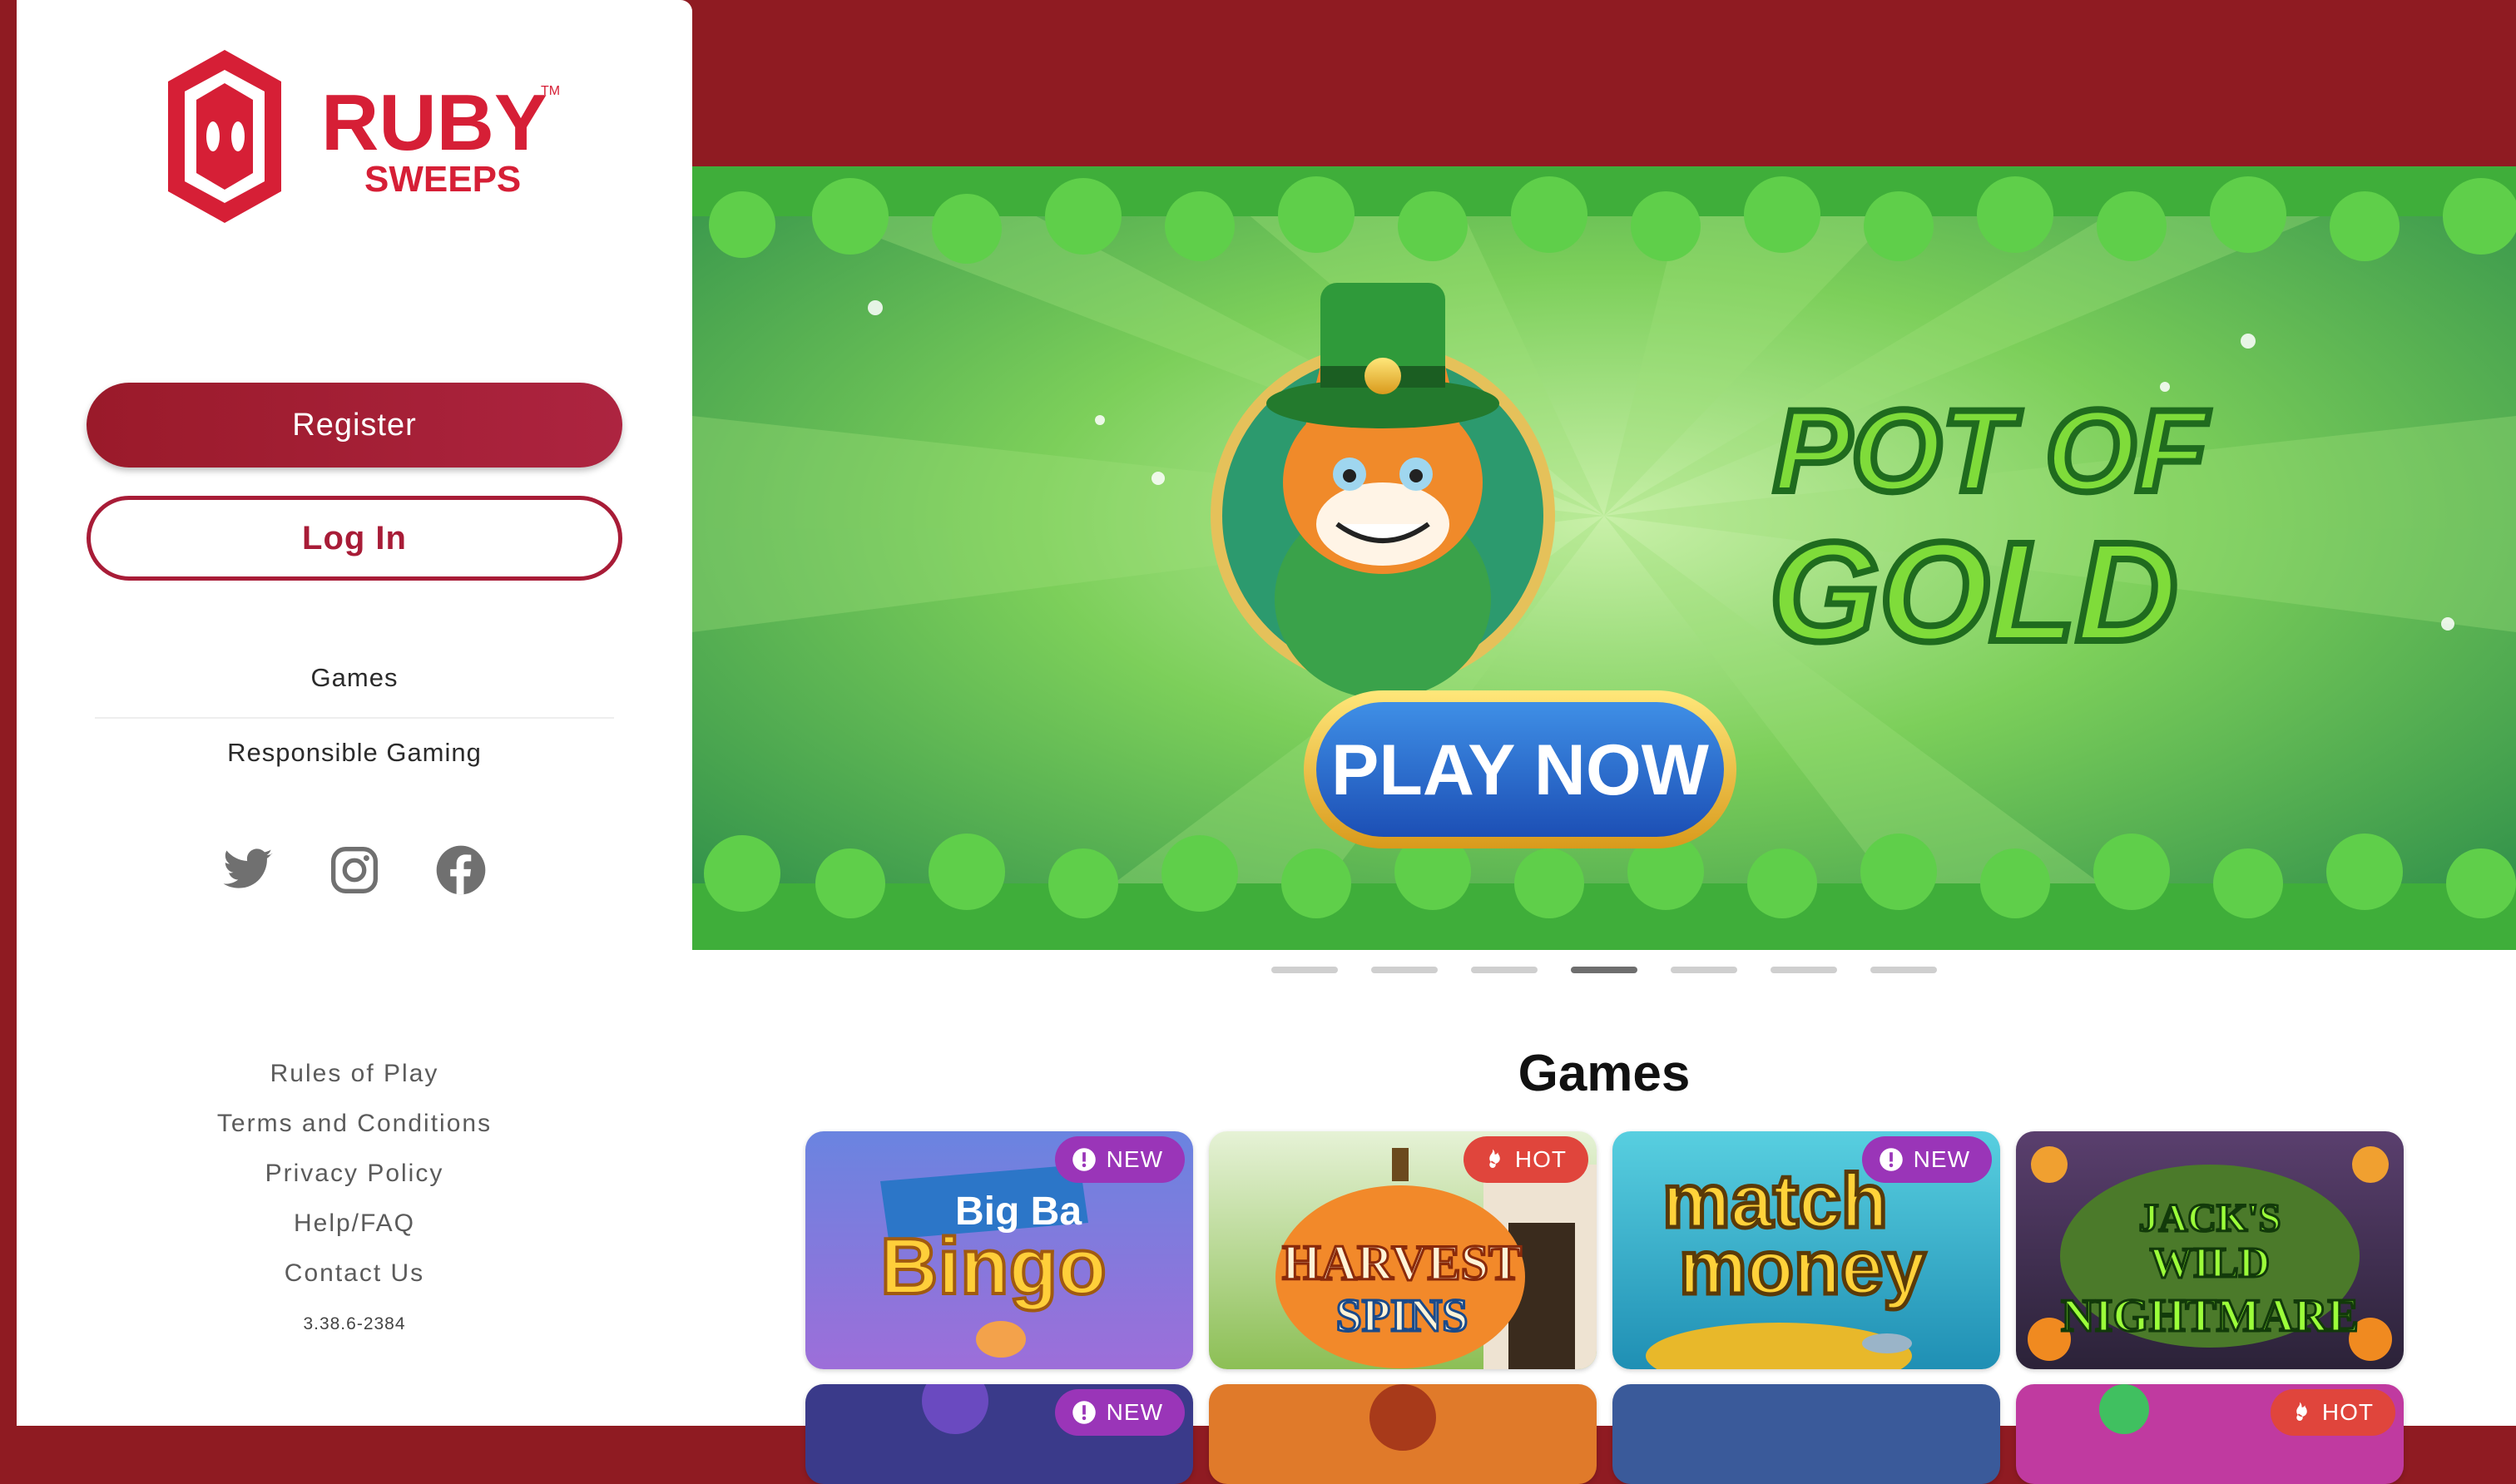  What do you see at coordinates (248, 870) in the screenshot?
I see `twitter-icon` at bounding box center [248, 870].